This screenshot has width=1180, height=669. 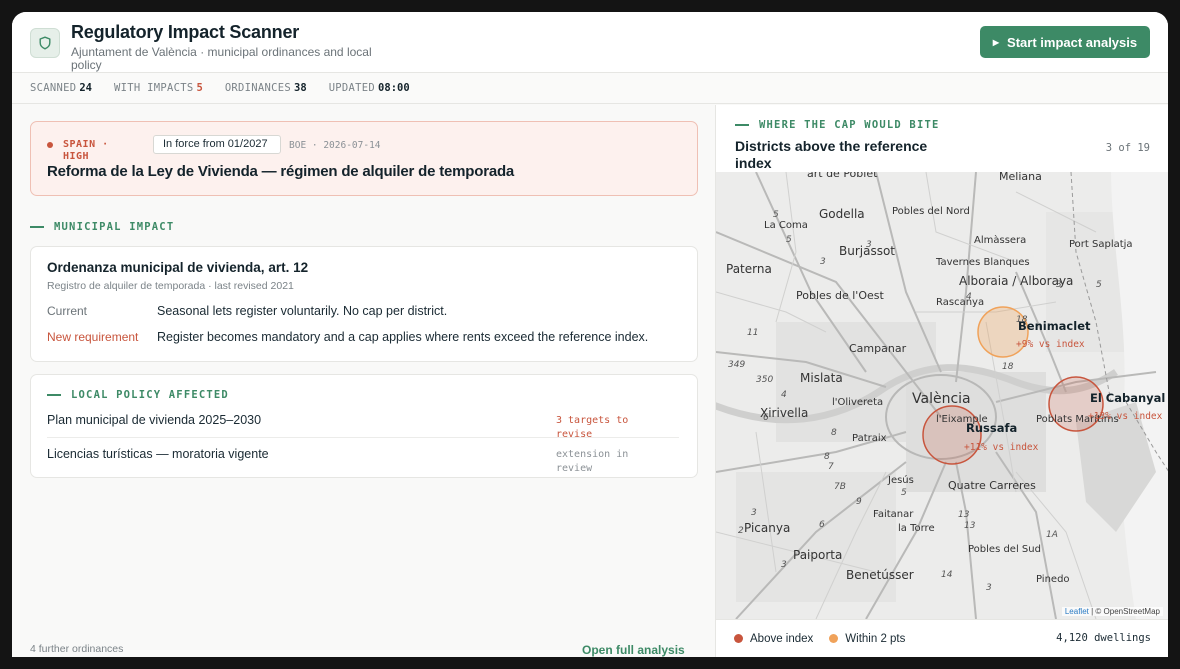 What do you see at coordinates (77, 650) in the screenshot?
I see `further-ordinances-note: 4 further ordinances flagged` at bounding box center [77, 650].